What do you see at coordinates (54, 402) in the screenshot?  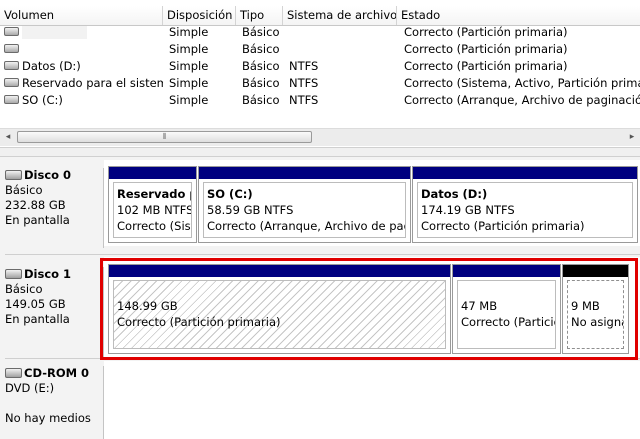 I see `cdrom-0-label: CD-ROM 0 DVD (E:) No hay medios` at bounding box center [54, 402].